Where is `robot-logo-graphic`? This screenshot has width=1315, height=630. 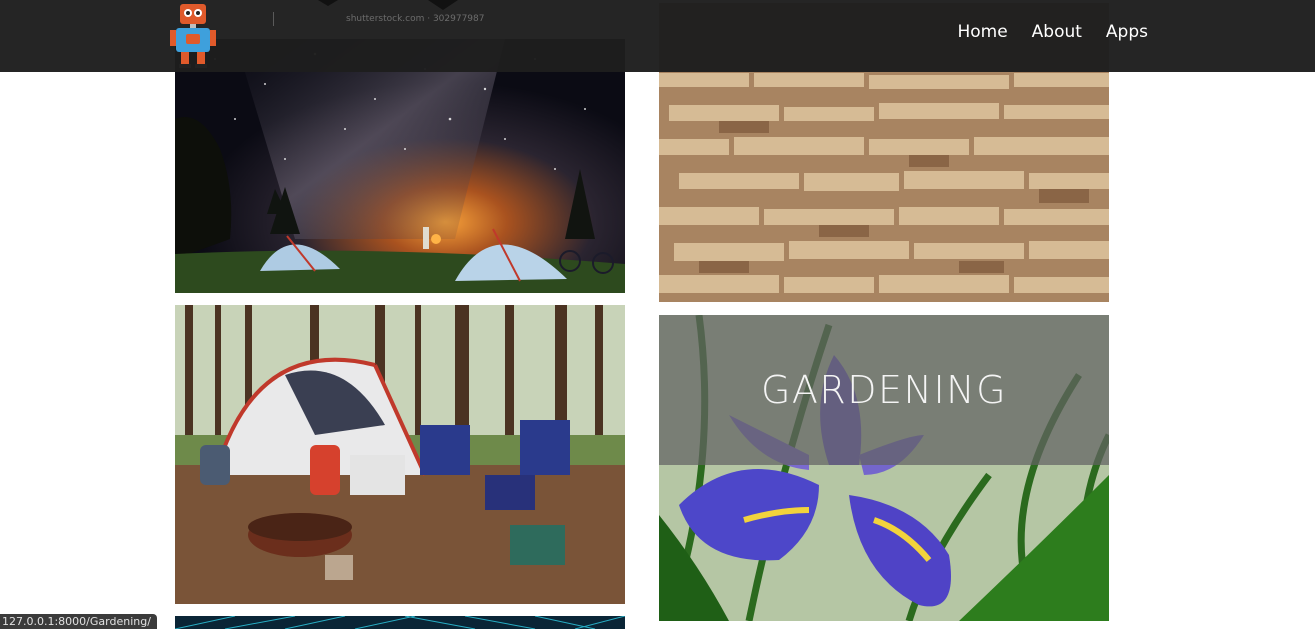 robot-logo-graphic is located at coordinates (193, 36).